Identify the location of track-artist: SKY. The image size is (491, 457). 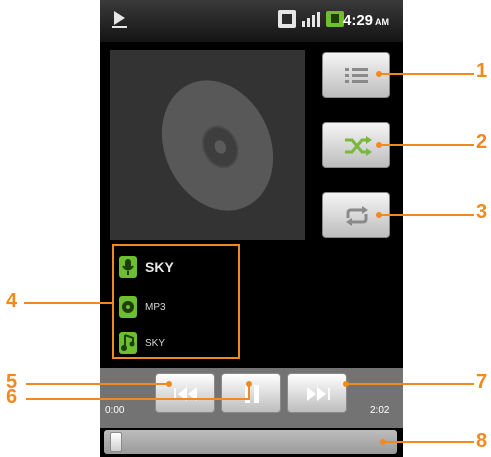
(155, 343).